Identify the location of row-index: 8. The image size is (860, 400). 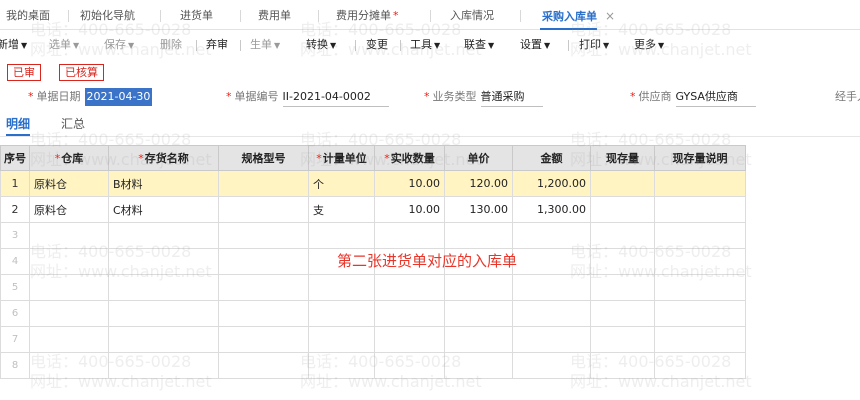
(15, 365).